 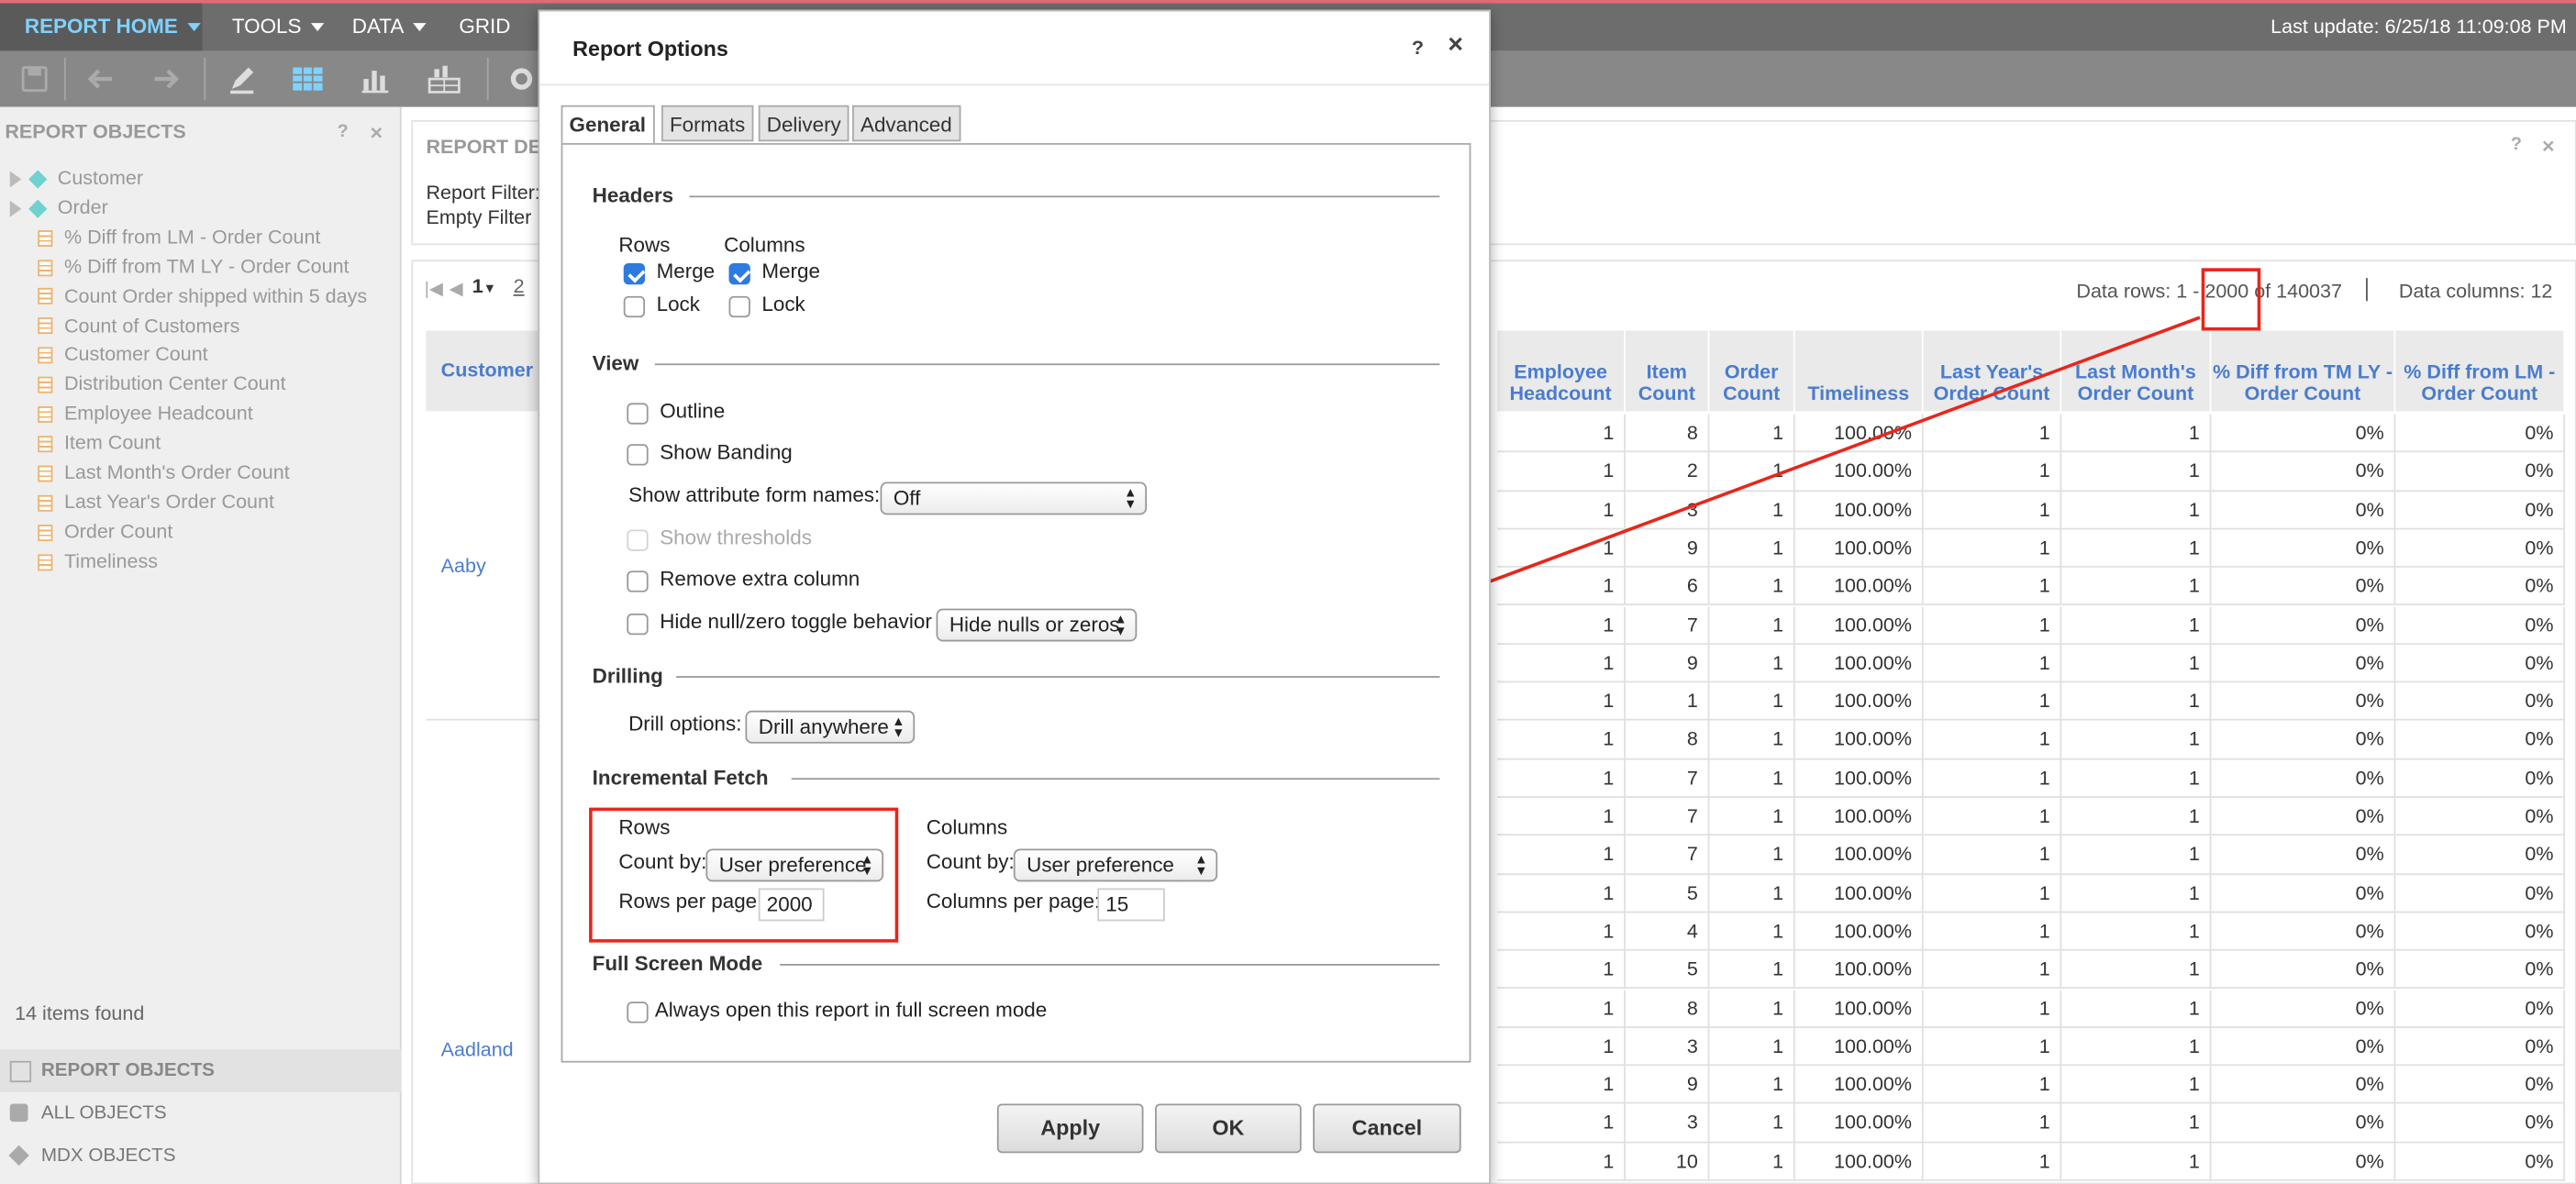 What do you see at coordinates (1115, 779) in the screenshot?
I see `section-divider` at bounding box center [1115, 779].